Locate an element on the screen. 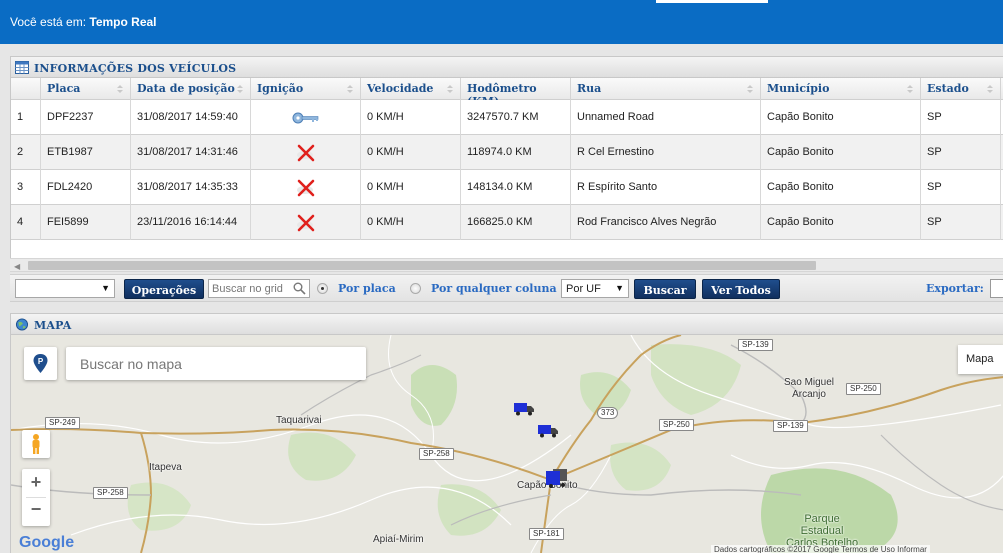 This screenshot has height=553, width=1003. grid-search-input: Buscar no grid is located at coordinates (259, 288).